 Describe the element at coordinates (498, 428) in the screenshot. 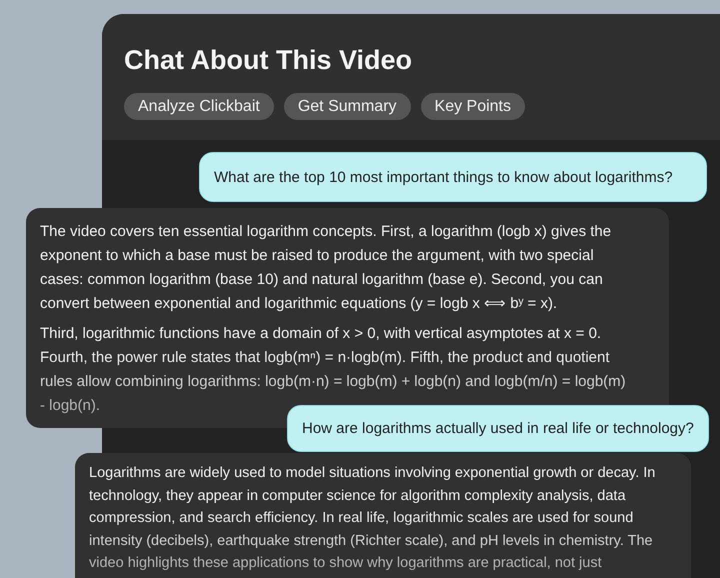

I see `message-text: How are logarithms actually used in real life or technology?` at that location.